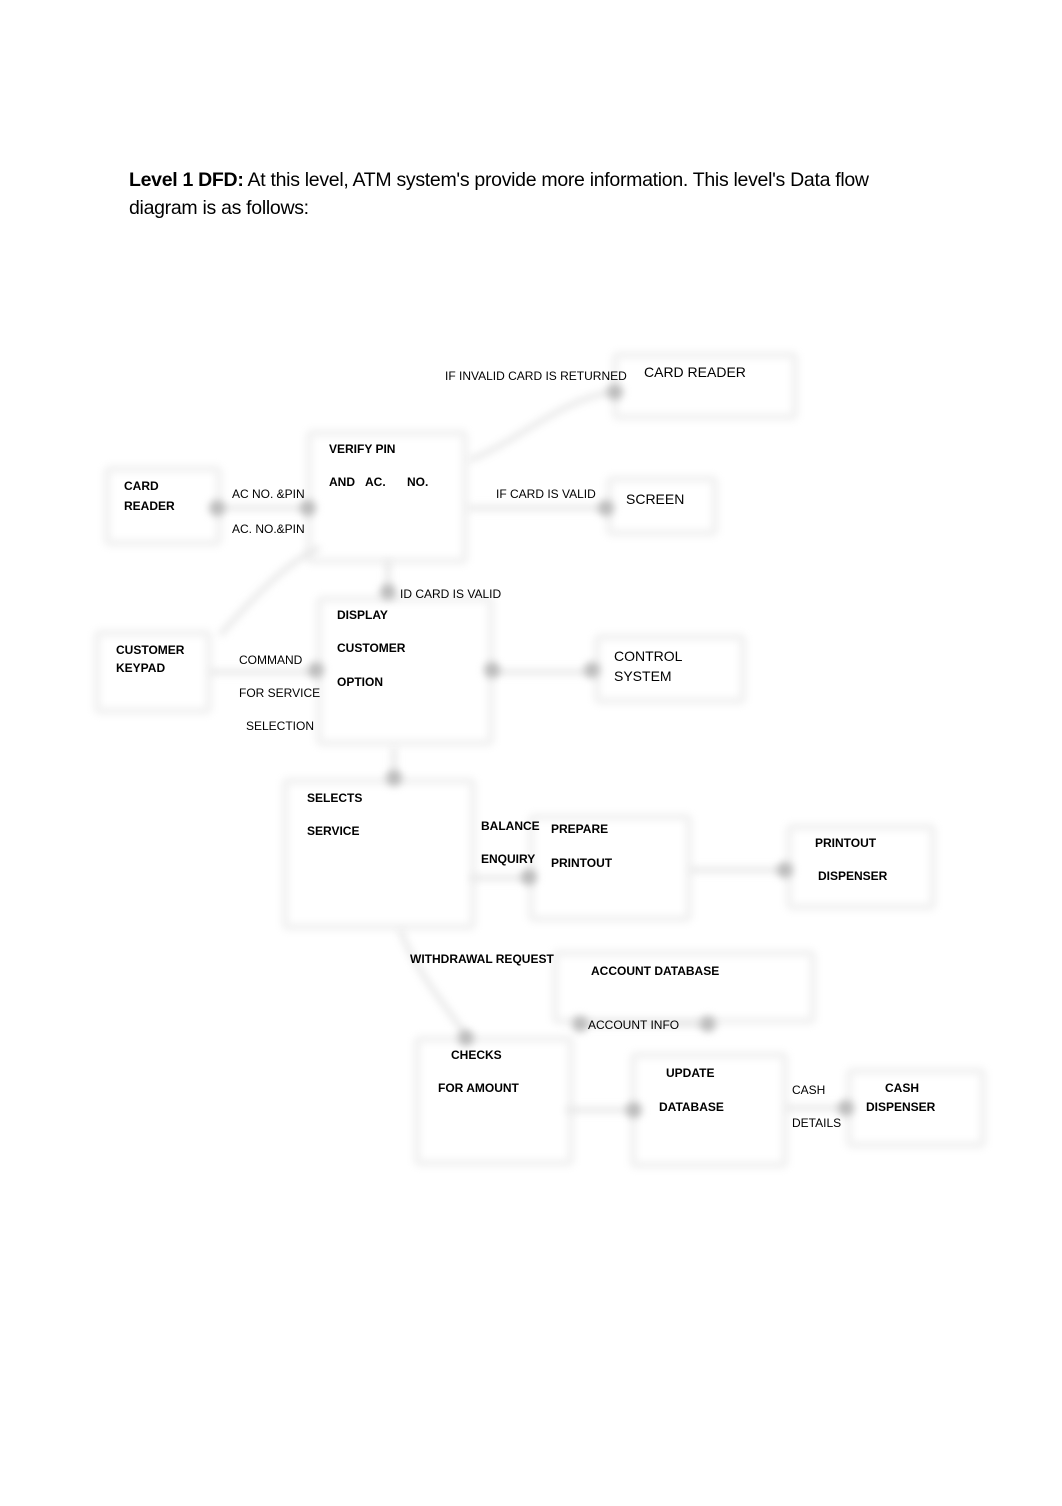 Image resolution: width=1062 pixels, height=1506 pixels. I want to click on node-label: UPDATE, so click(690, 1073).